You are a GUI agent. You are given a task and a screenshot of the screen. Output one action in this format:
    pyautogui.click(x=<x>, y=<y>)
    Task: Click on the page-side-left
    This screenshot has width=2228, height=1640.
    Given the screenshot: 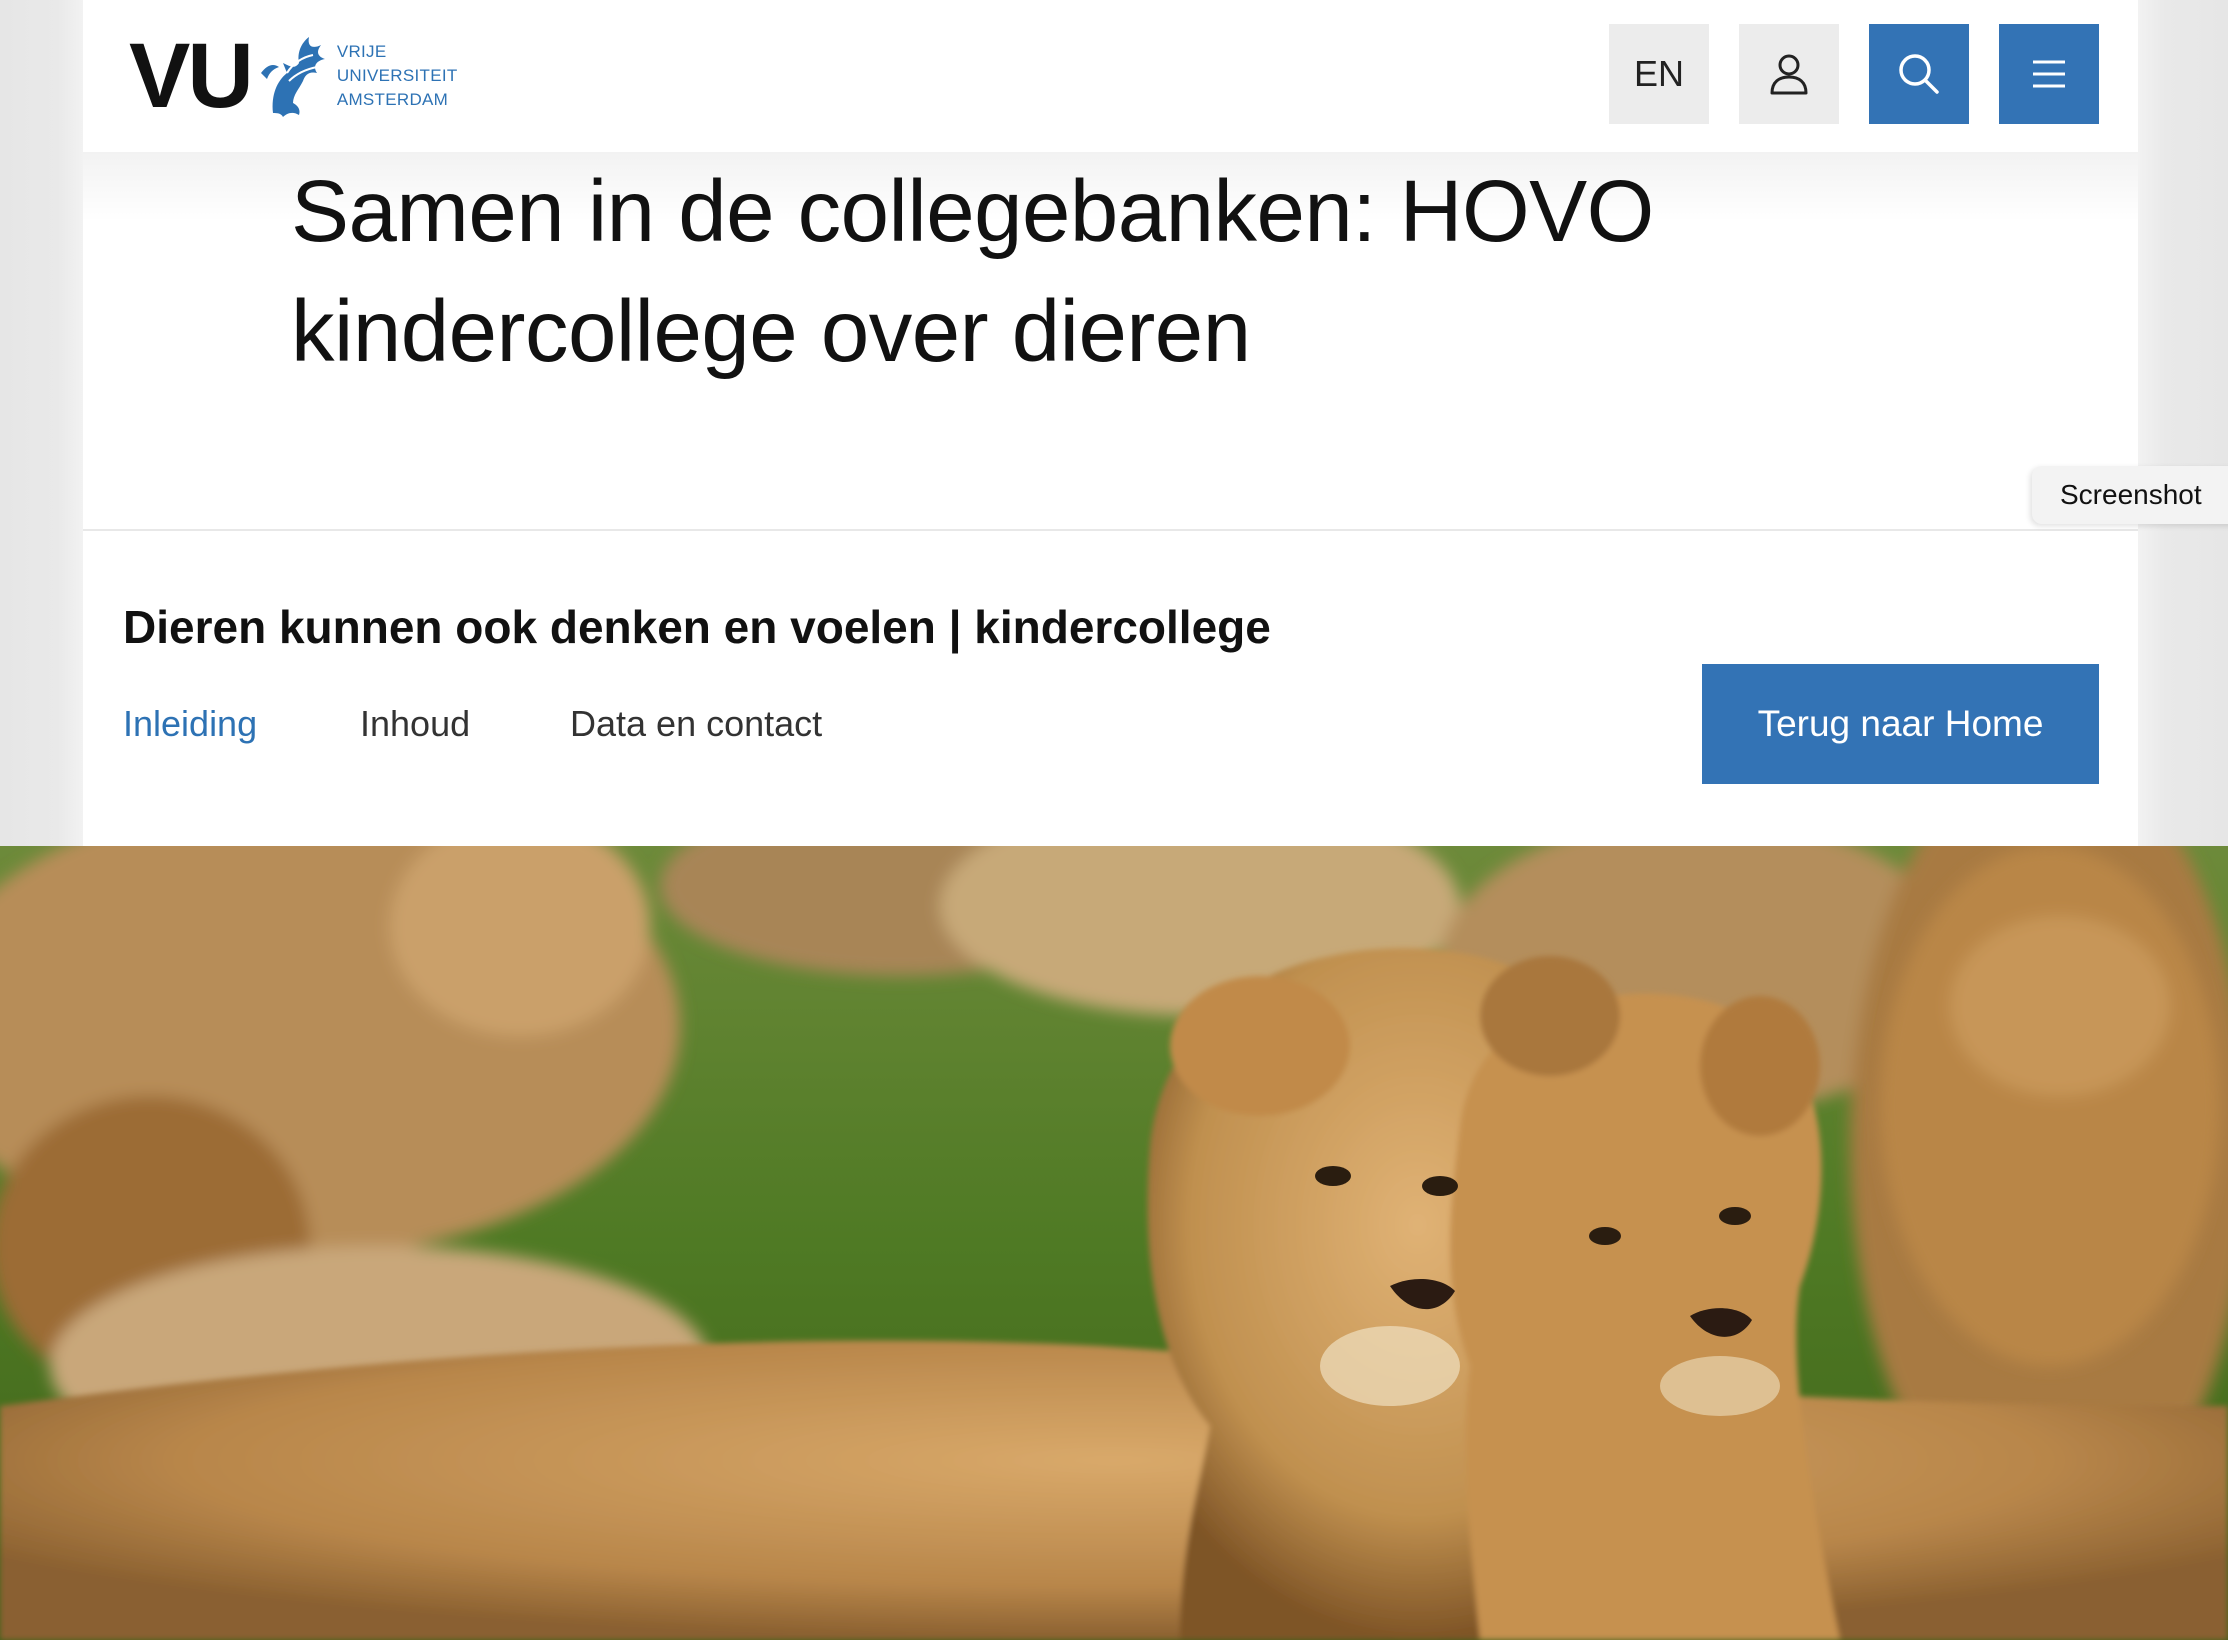 What is the action you would take?
    pyautogui.click(x=41, y=423)
    